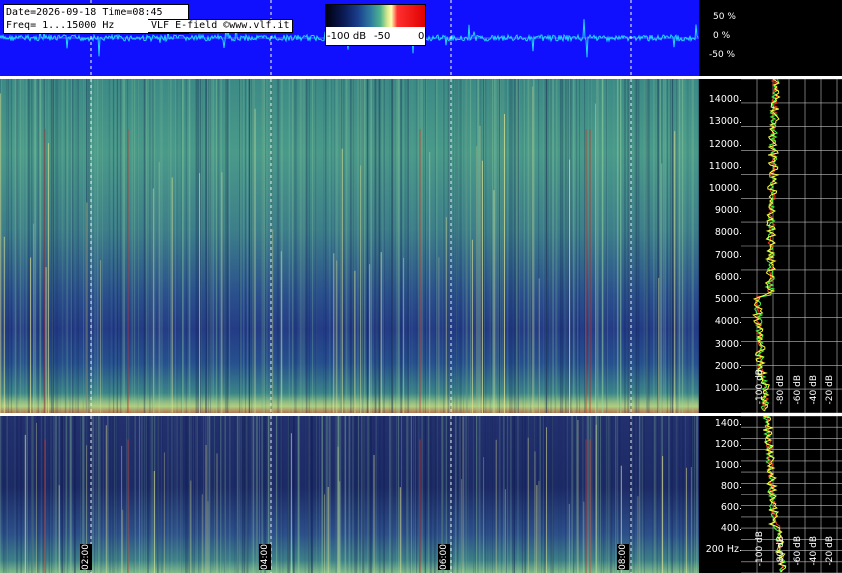 This screenshot has width=842, height=573. I want to click on source-label: VLF E-field ©www.vlf.it, so click(221, 26).